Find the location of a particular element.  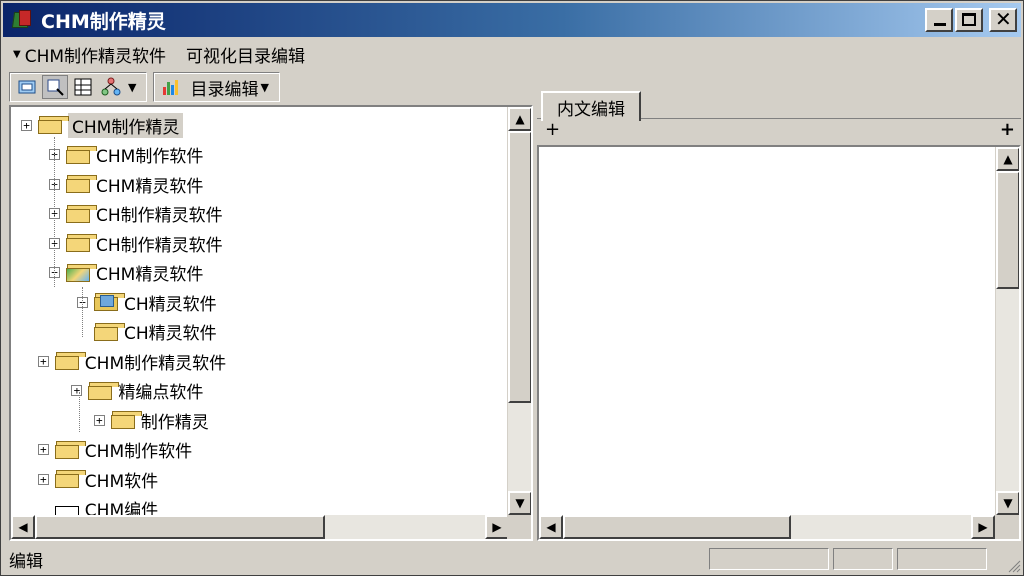

maximize-icon is located at coordinates (969, 19).